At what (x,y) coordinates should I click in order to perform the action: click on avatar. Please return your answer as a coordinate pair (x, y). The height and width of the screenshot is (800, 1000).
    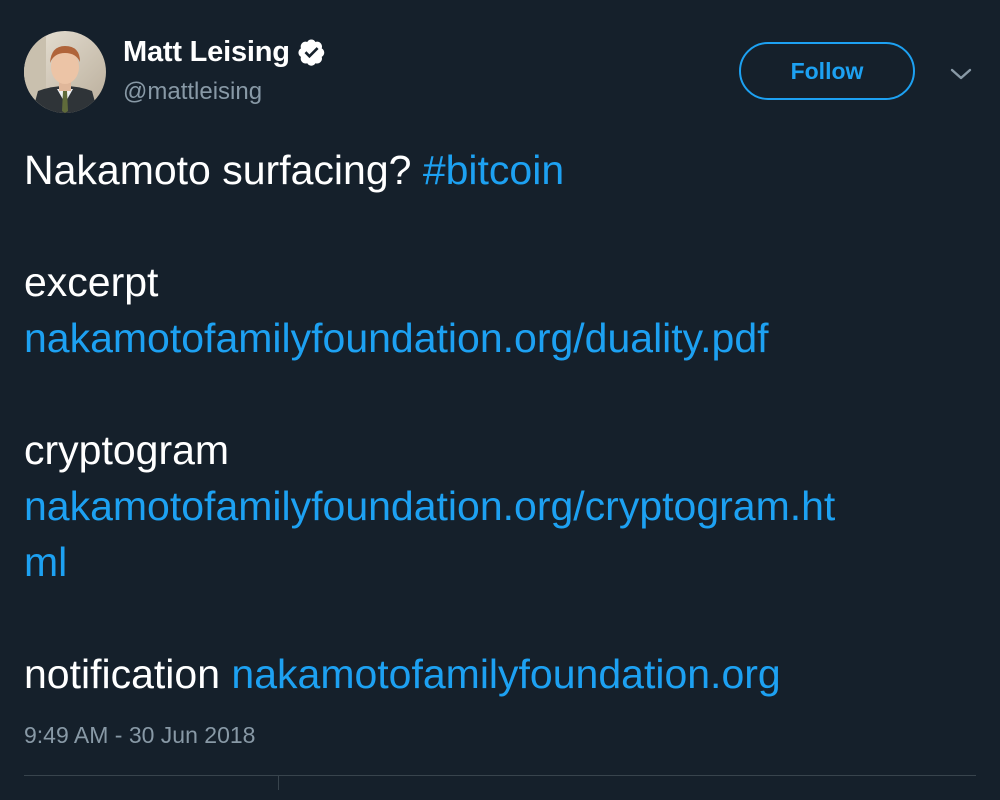
    Looking at the image, I should click on (65, 72).